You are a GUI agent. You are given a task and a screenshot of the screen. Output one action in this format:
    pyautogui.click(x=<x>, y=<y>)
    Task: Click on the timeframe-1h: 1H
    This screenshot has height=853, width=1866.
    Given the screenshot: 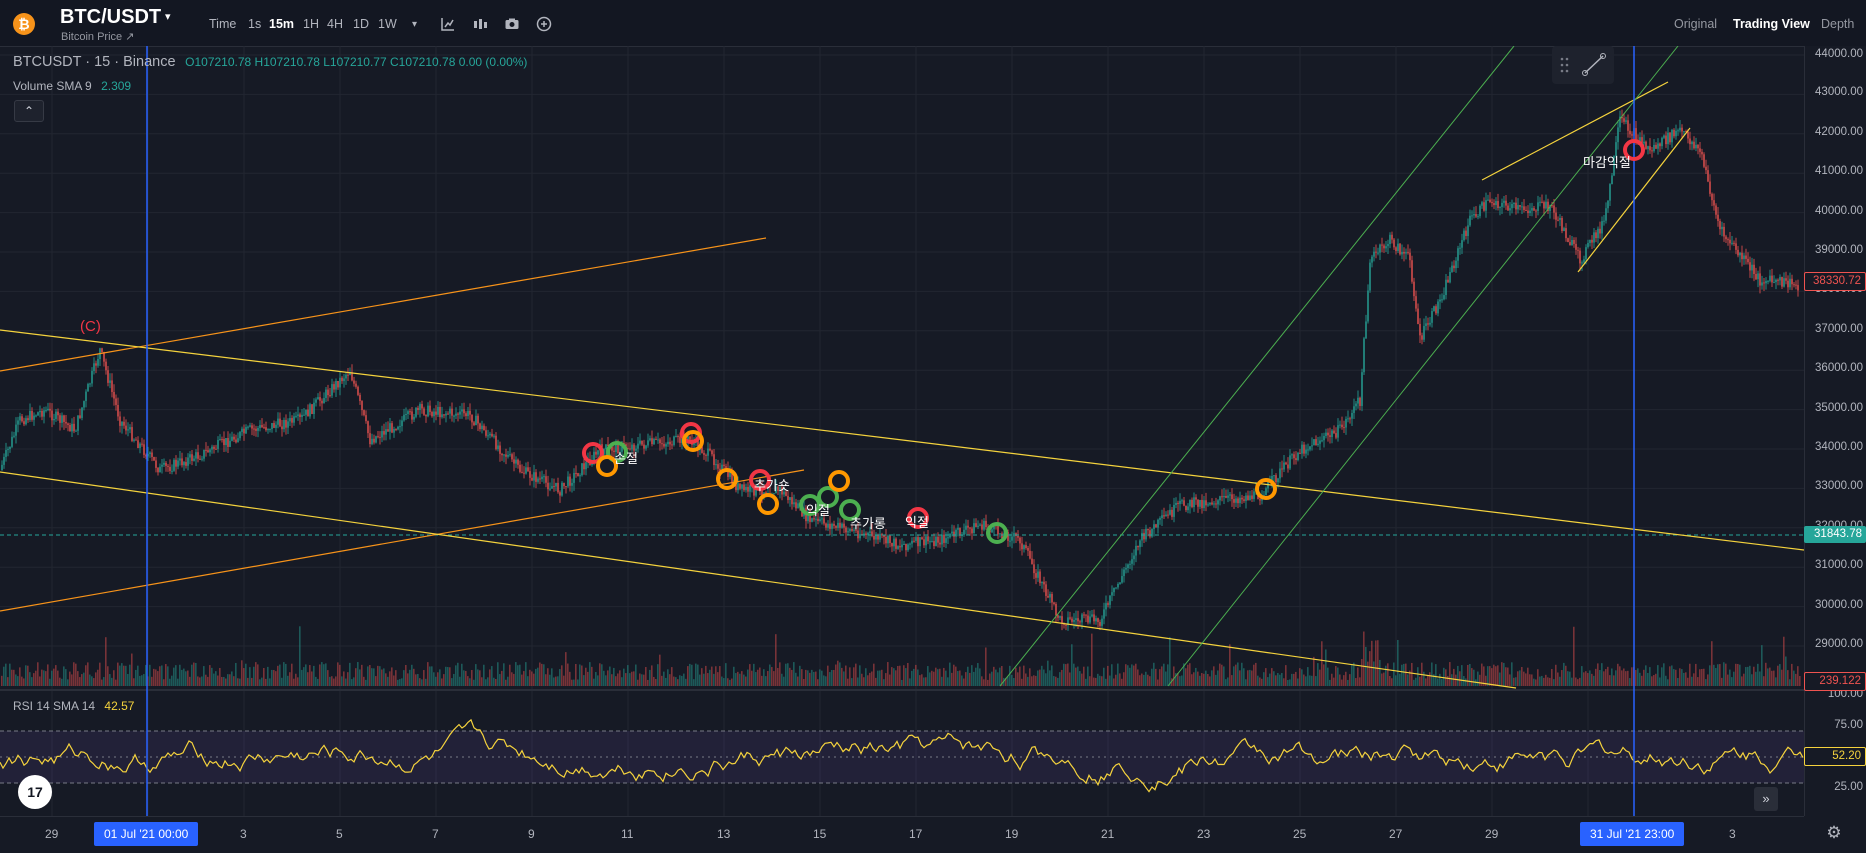 What is the action you would take?
    pyautogui.click(x=311, y=24)
    